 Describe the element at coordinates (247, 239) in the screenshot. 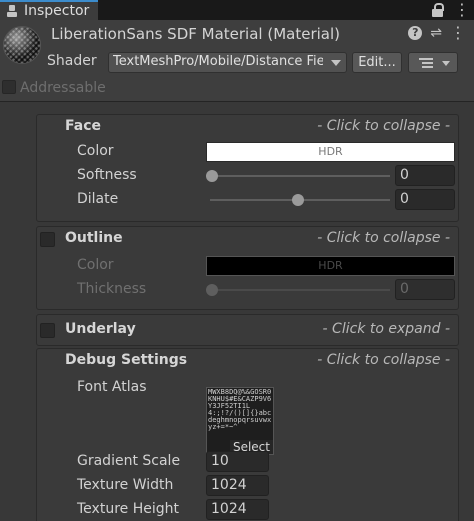

I see `outline-section-header: Outline - Click to collapse -` at that location.